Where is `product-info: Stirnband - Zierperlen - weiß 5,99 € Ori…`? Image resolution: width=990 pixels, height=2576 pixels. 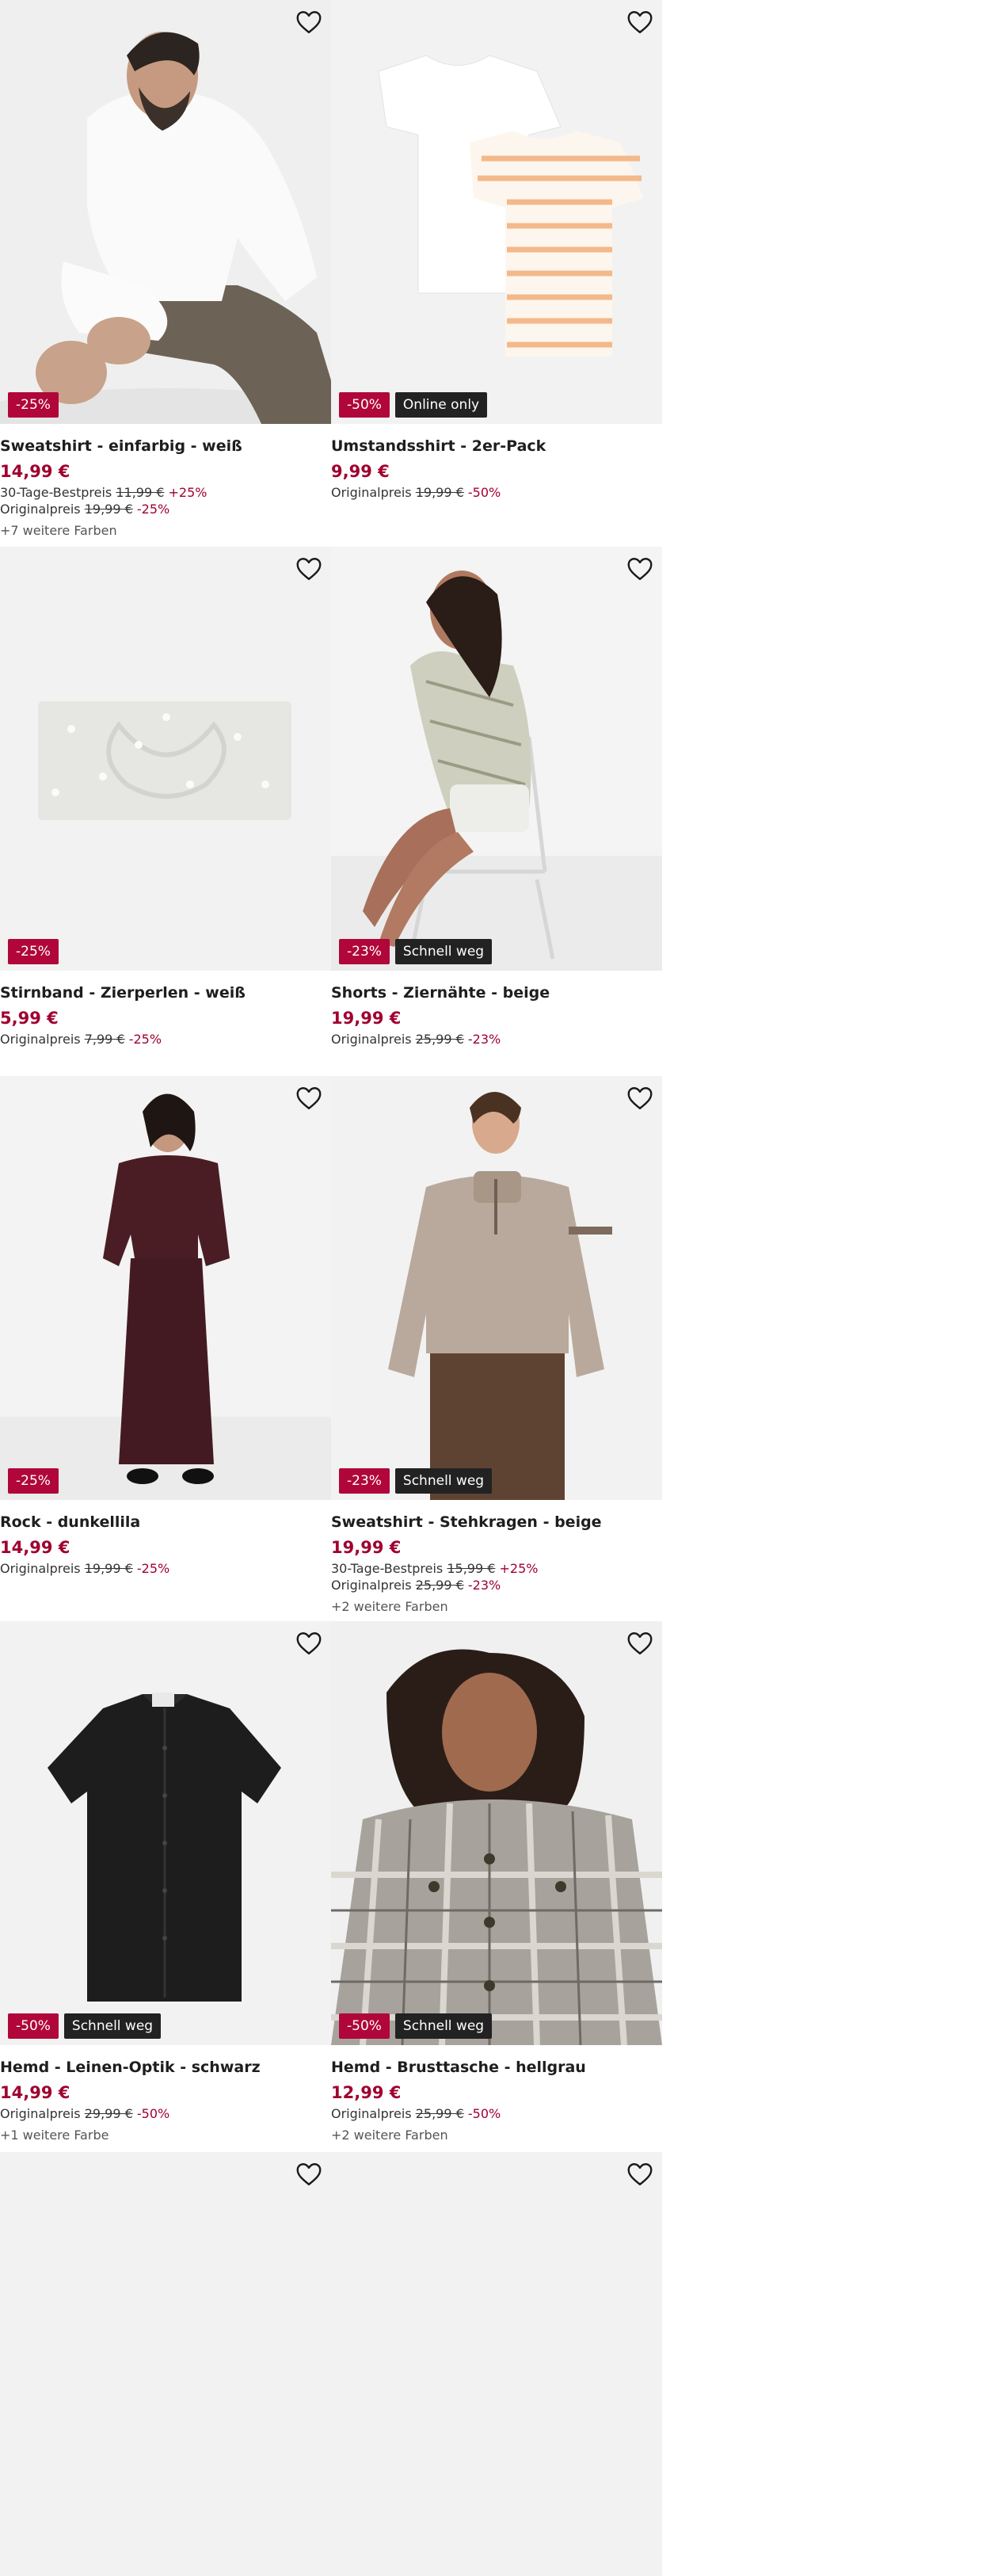
product-info: Stirnband - Zierperlen - weiß 5,99 € Ori… is located at coordinates (165, 1016).